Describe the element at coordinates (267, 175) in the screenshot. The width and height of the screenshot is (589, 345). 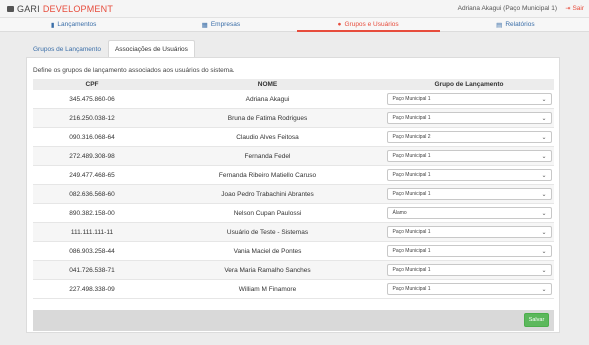
I see `name-cell: Fernanda Ribeiro Matiello Caruso` at that location.